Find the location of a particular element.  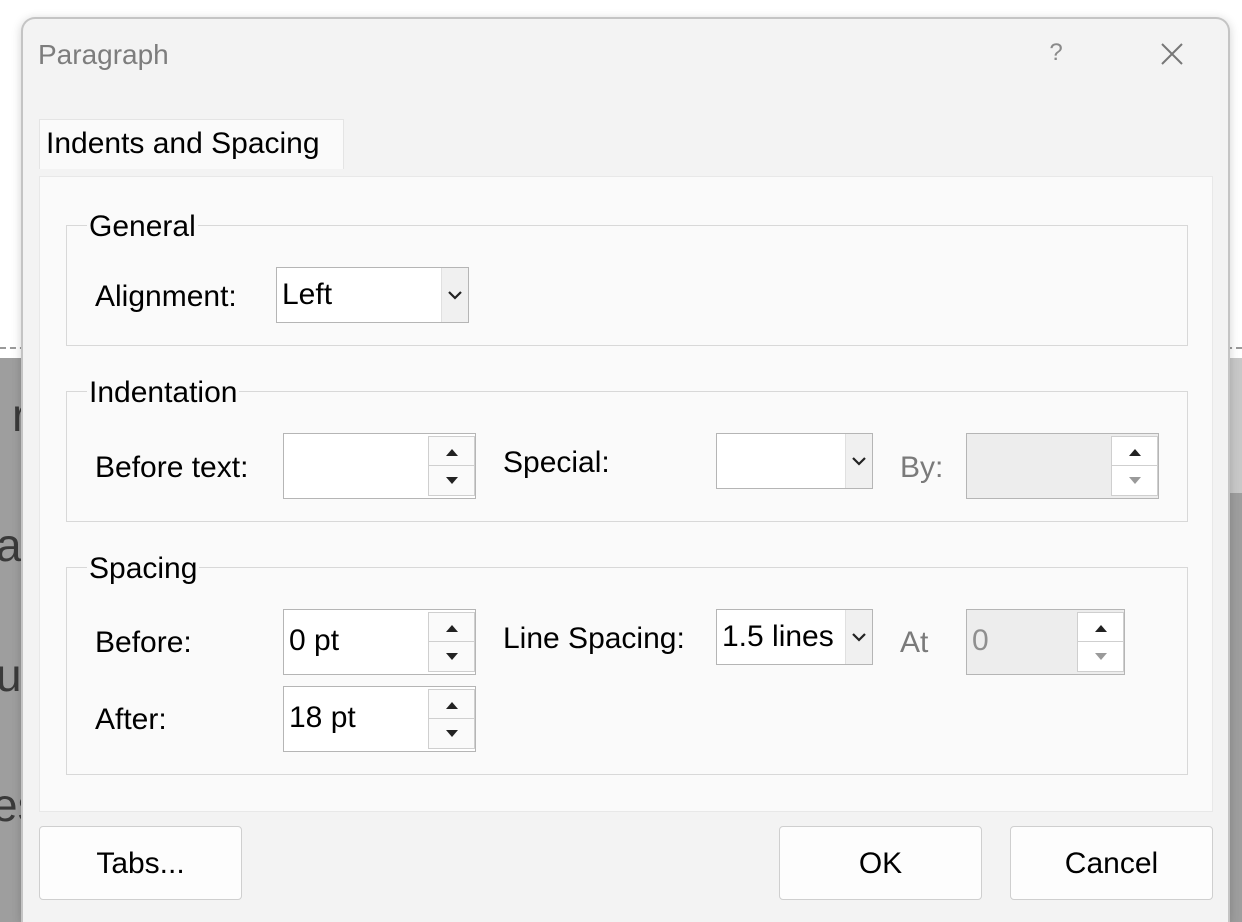

alignment-label: Alignment: is located at coordinates (166, 296).